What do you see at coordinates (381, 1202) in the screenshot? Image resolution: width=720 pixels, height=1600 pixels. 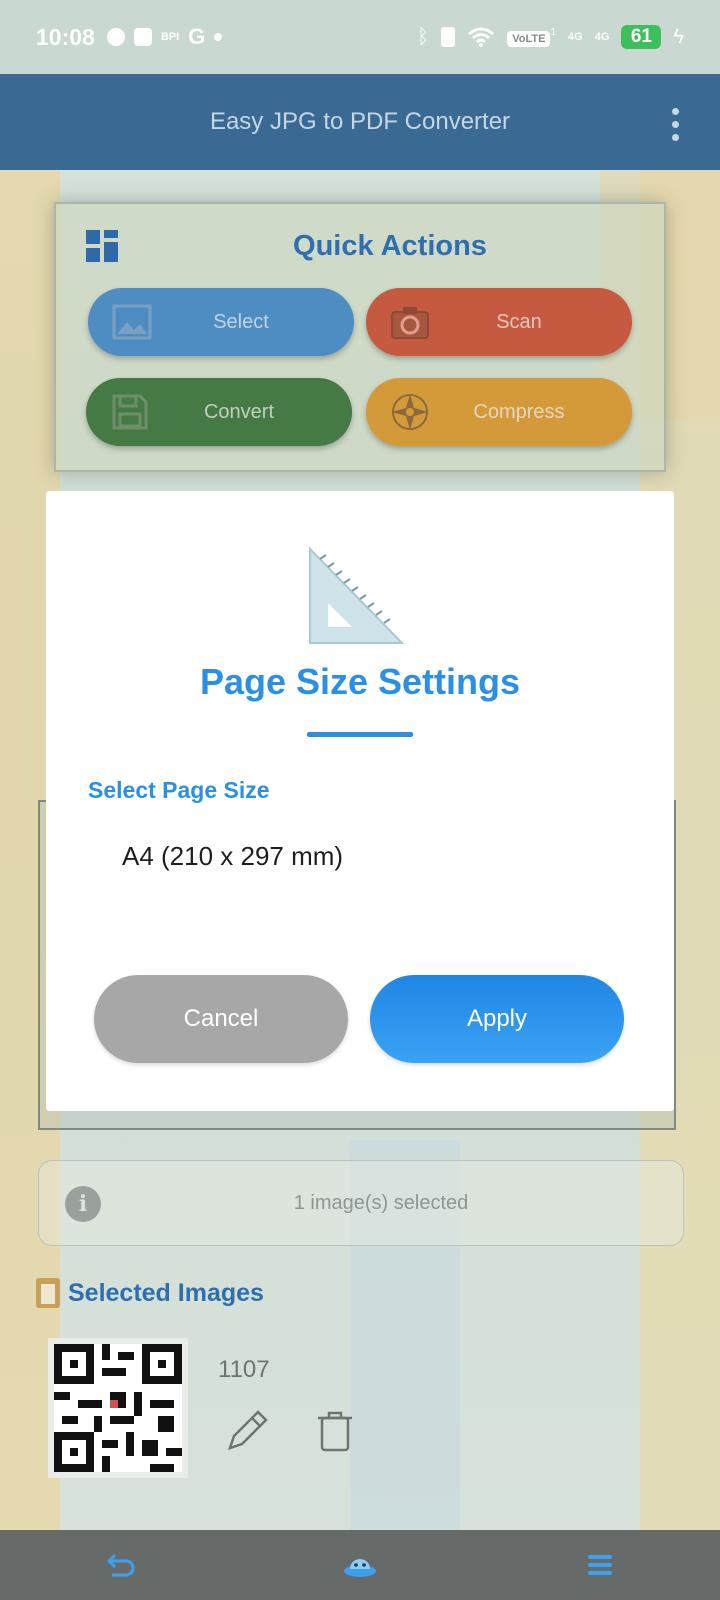 I see `selection-count-text: 1 image(s) selected` at bounding box center [381, 1202].